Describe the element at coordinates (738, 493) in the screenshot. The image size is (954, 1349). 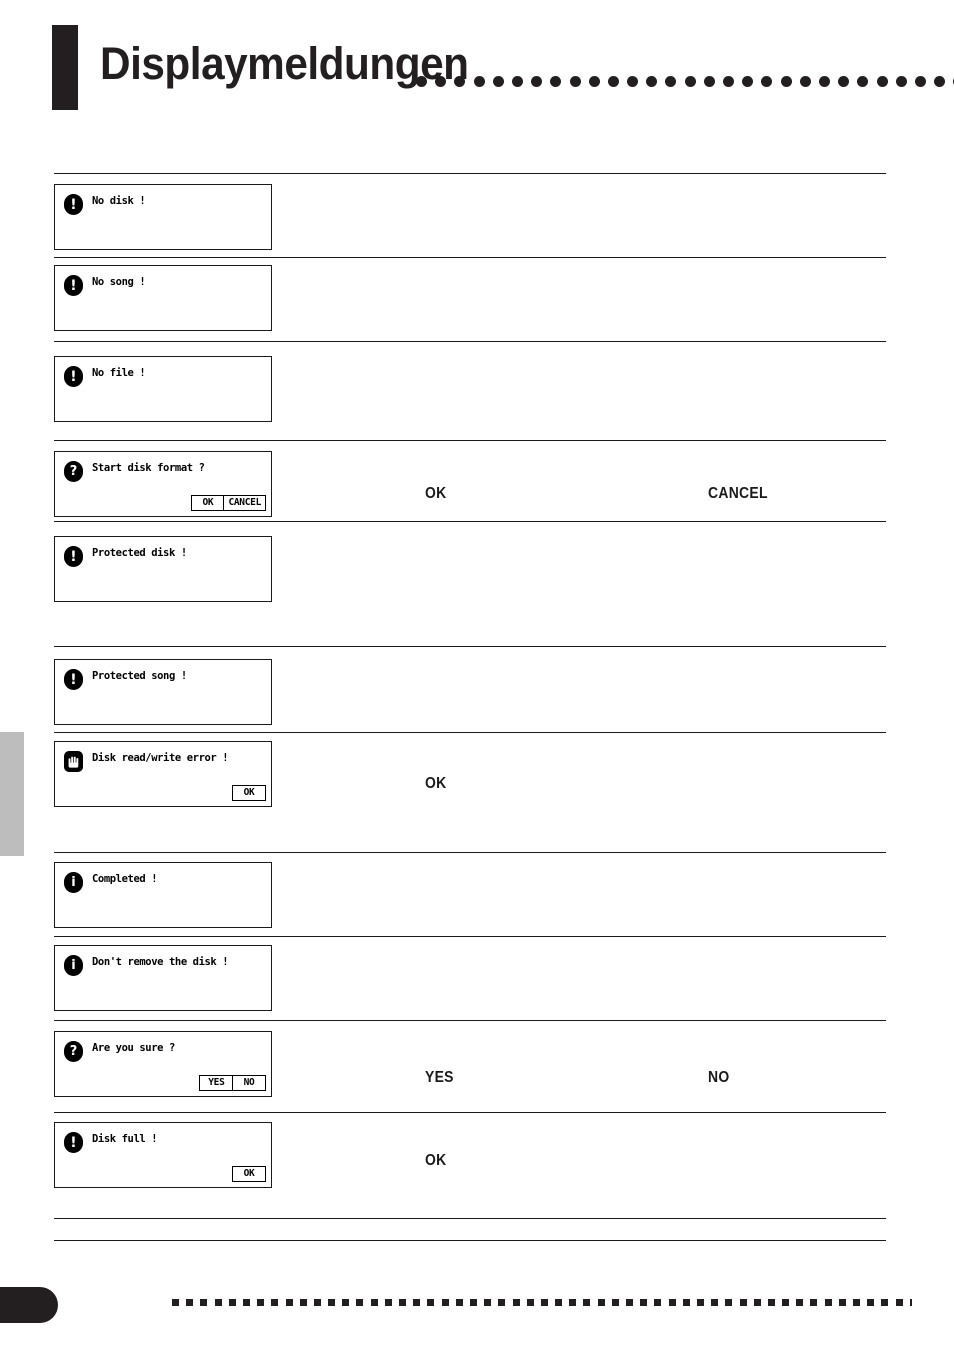
I see `description-term-cancel: CANCEL` at that location.